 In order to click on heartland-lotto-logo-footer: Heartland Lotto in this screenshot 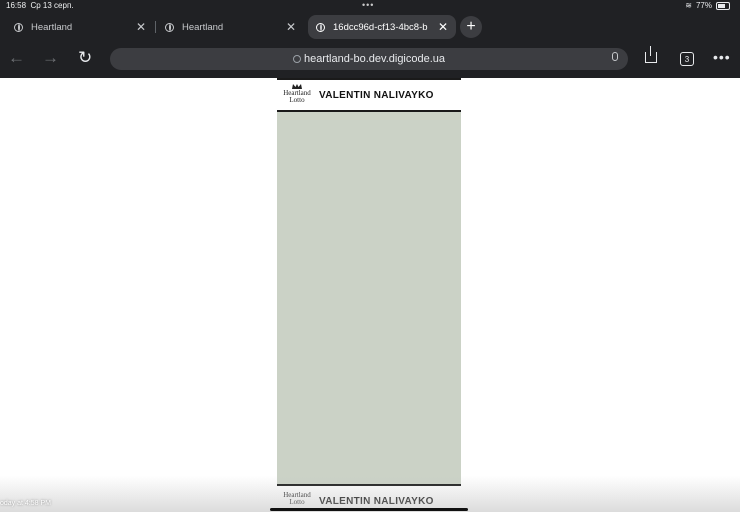, I will do `click(297, 504)`.